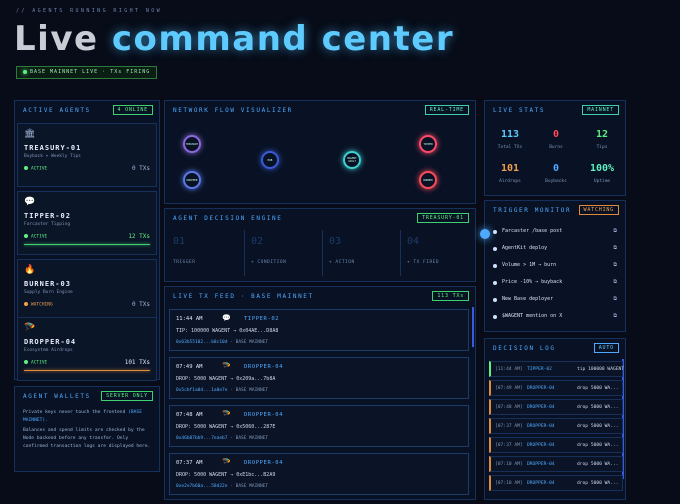 This screenshot has width=680, height=504. What do you see at coordinates (532, 316) in the screenshot?
I see `trigger-label: $WAGENT mention on X` at bounding box center [532, 316].